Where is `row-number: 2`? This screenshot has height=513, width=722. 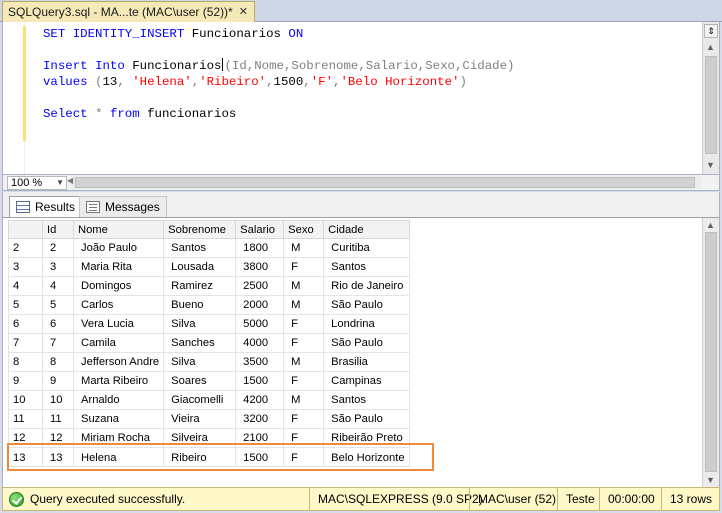 row-number: 2 is located at coordinates (25, 248).